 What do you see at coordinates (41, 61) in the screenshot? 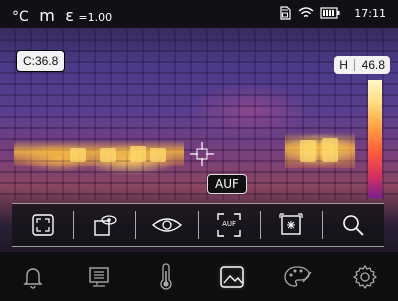
I see `center-temperature-badge: C:36.8` at bounding box center [41, 61].